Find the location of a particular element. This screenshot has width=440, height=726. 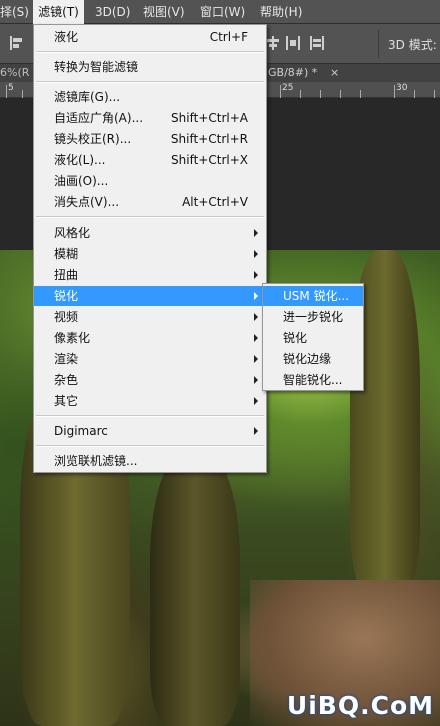

divider is located at coordinates (378, 44).